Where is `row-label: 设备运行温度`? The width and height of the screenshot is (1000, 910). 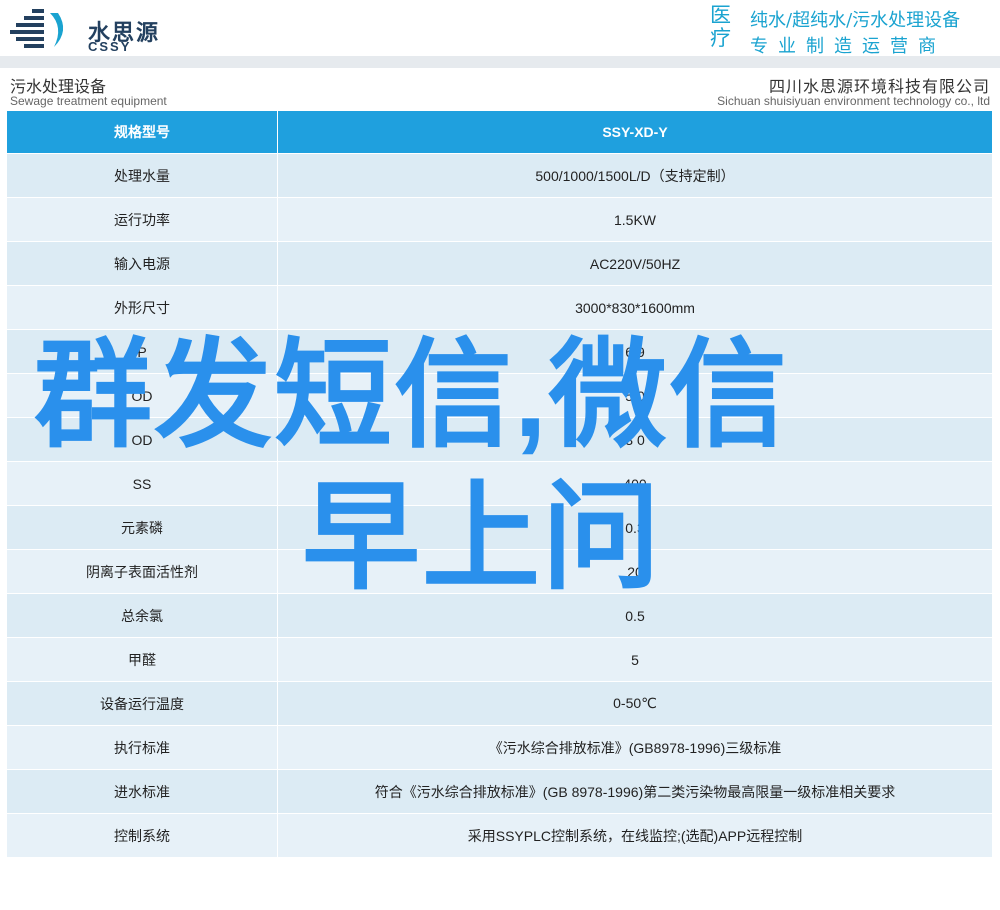 row-label: 设备运行温度 is located at coordinates (142, 703).